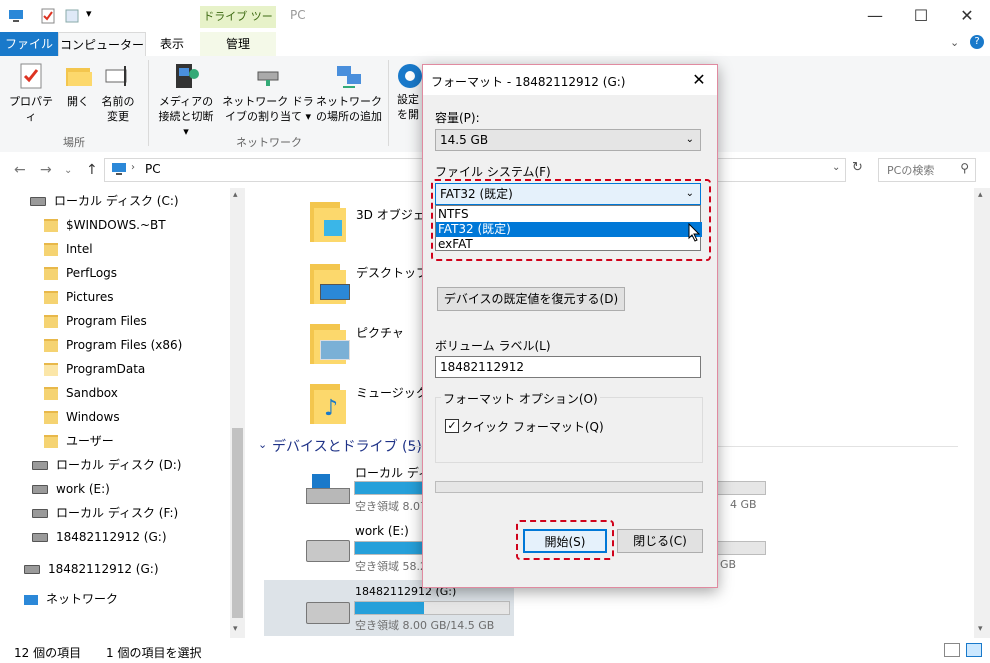  I want to click on folder-desktop-icon, so click(330, 282).